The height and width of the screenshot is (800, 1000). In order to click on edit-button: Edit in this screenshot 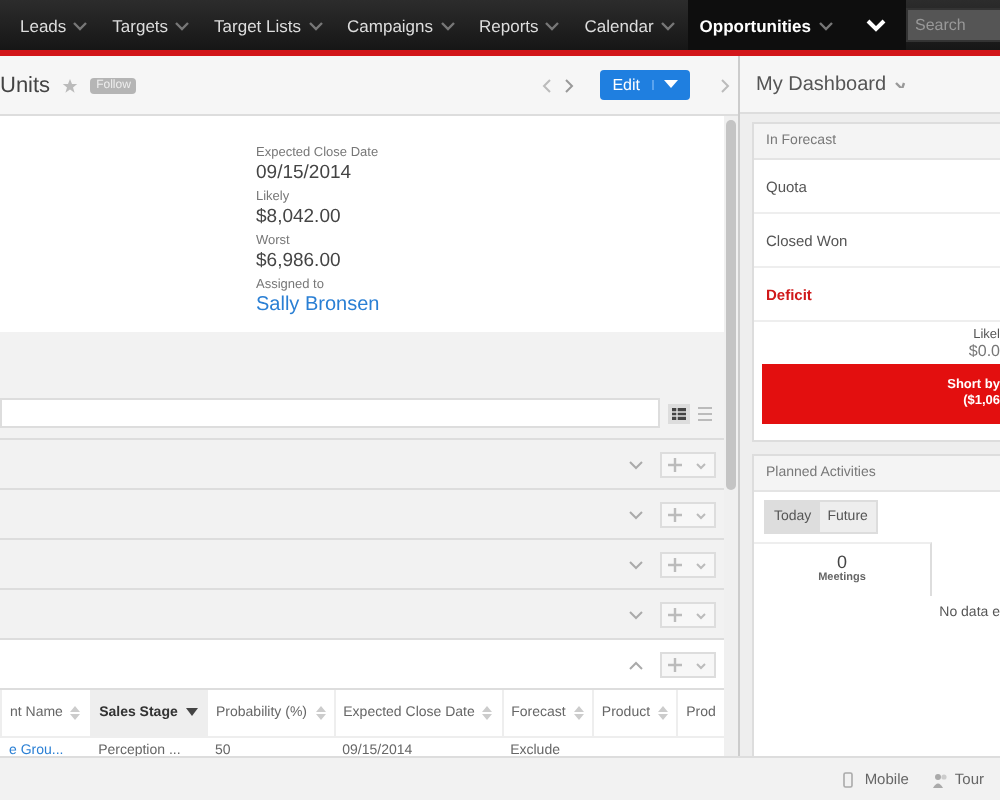, I will do `click(645, 85)`.